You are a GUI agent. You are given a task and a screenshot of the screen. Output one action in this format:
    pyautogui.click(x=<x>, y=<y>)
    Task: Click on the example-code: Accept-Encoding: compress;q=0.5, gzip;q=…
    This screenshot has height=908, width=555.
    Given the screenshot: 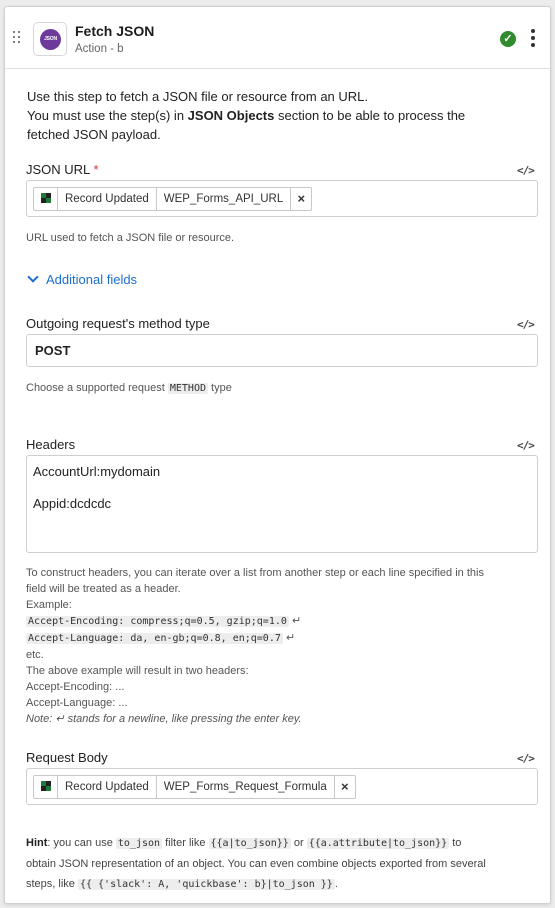 What is the action you would take?
    pyautogui.click(x=157, y=621)
    